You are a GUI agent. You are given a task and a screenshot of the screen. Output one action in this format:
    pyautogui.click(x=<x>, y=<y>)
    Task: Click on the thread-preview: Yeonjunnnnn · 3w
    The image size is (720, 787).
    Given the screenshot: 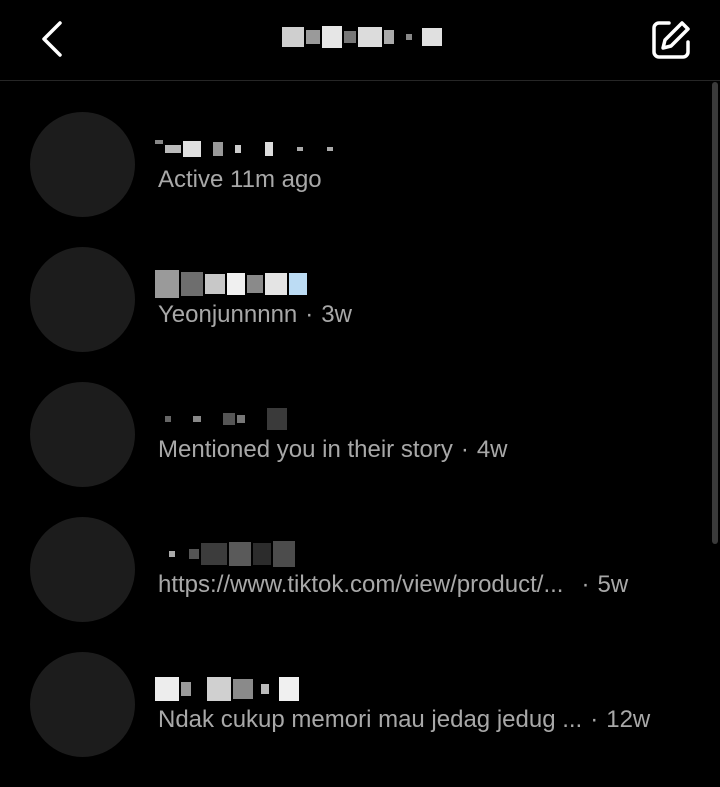 What is the action you would take?
    pyautogui.click(x=255, y=314)
    